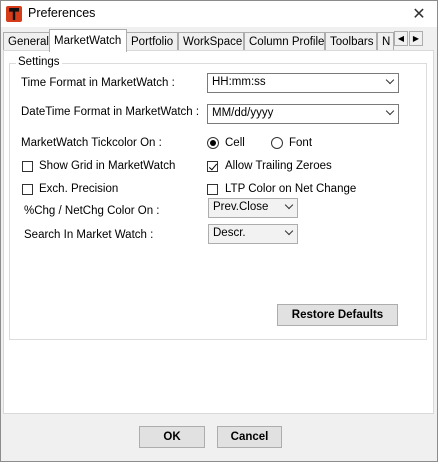  I want to click on tickcolor-cell-radio, so click(213, 143).